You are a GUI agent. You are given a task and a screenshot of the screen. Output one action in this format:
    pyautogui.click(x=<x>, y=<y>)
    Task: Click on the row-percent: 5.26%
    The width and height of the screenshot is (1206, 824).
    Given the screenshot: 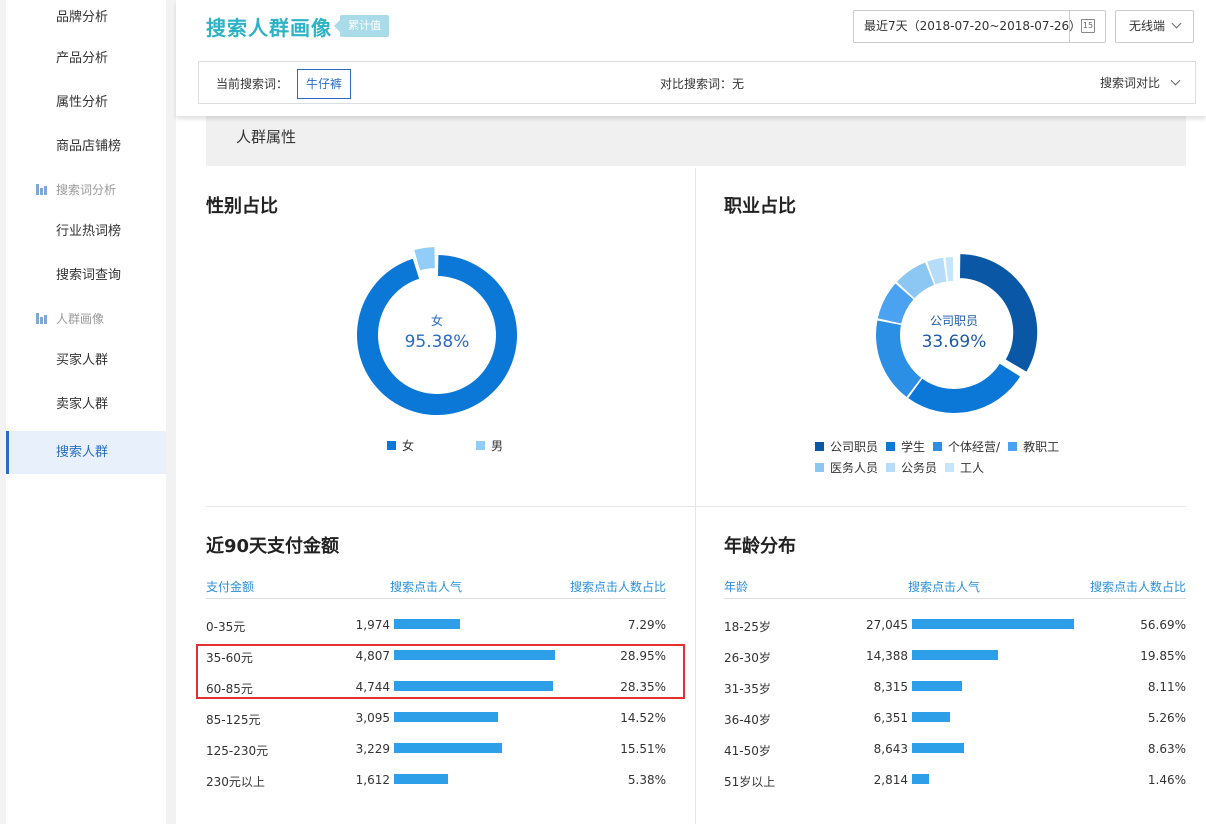 What is the action you would take?
    pyautogui.click(x=1166, y=718)
    